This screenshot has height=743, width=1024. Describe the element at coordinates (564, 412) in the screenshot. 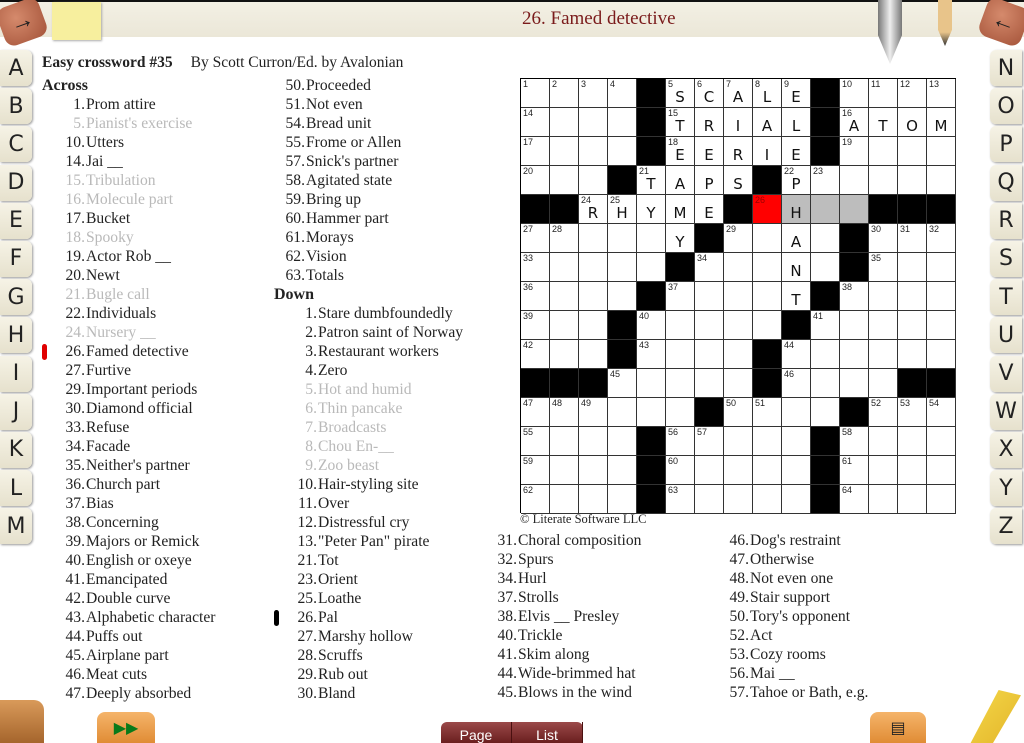

I see `grid-cell: 48` at that location.